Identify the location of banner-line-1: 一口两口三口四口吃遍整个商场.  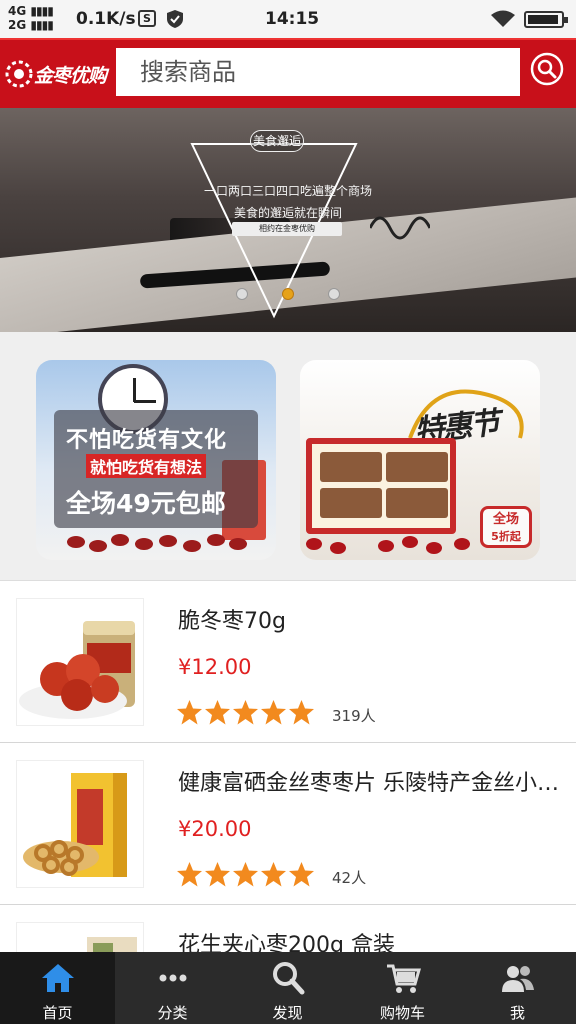
(287, 191).